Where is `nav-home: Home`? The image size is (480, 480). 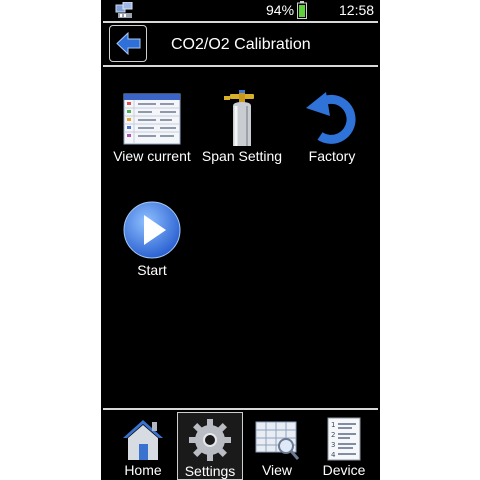 nav-home: Home is located at coordinates (143, 446).